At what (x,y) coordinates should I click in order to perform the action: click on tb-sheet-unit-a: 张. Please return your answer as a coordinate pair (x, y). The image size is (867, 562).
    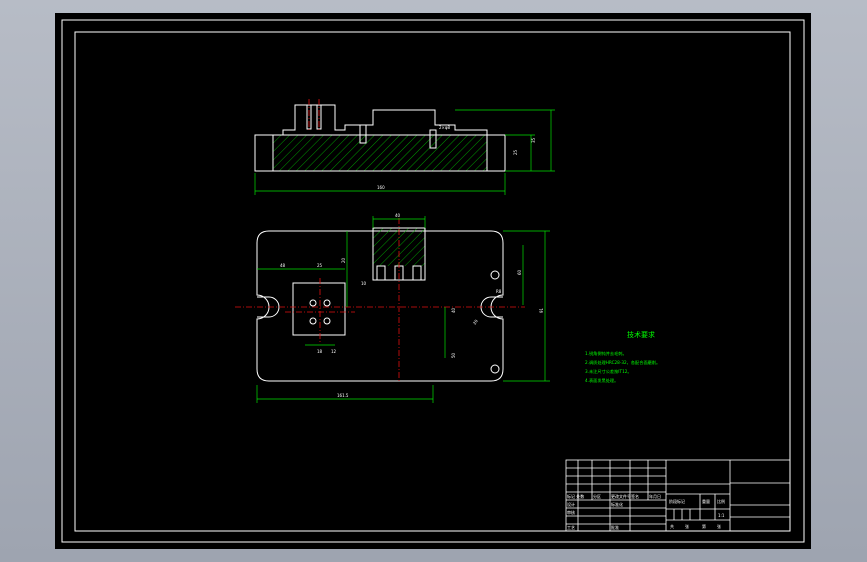
    Looking at the image, I should click on (687, 526).